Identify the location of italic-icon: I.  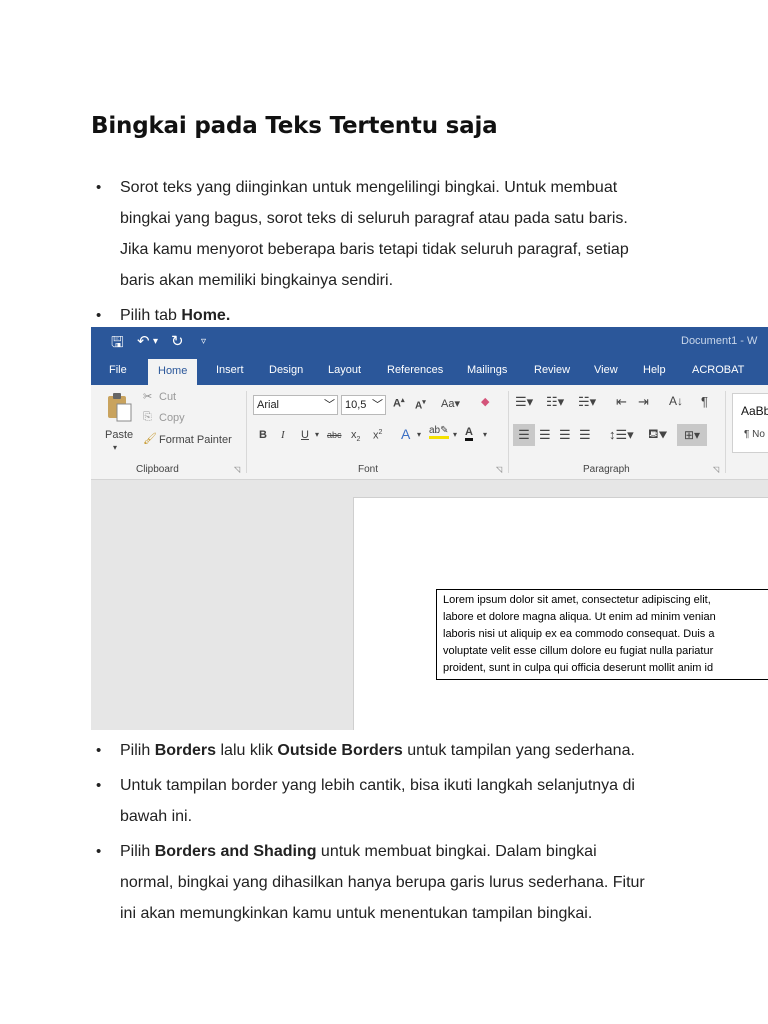
(283, 435).